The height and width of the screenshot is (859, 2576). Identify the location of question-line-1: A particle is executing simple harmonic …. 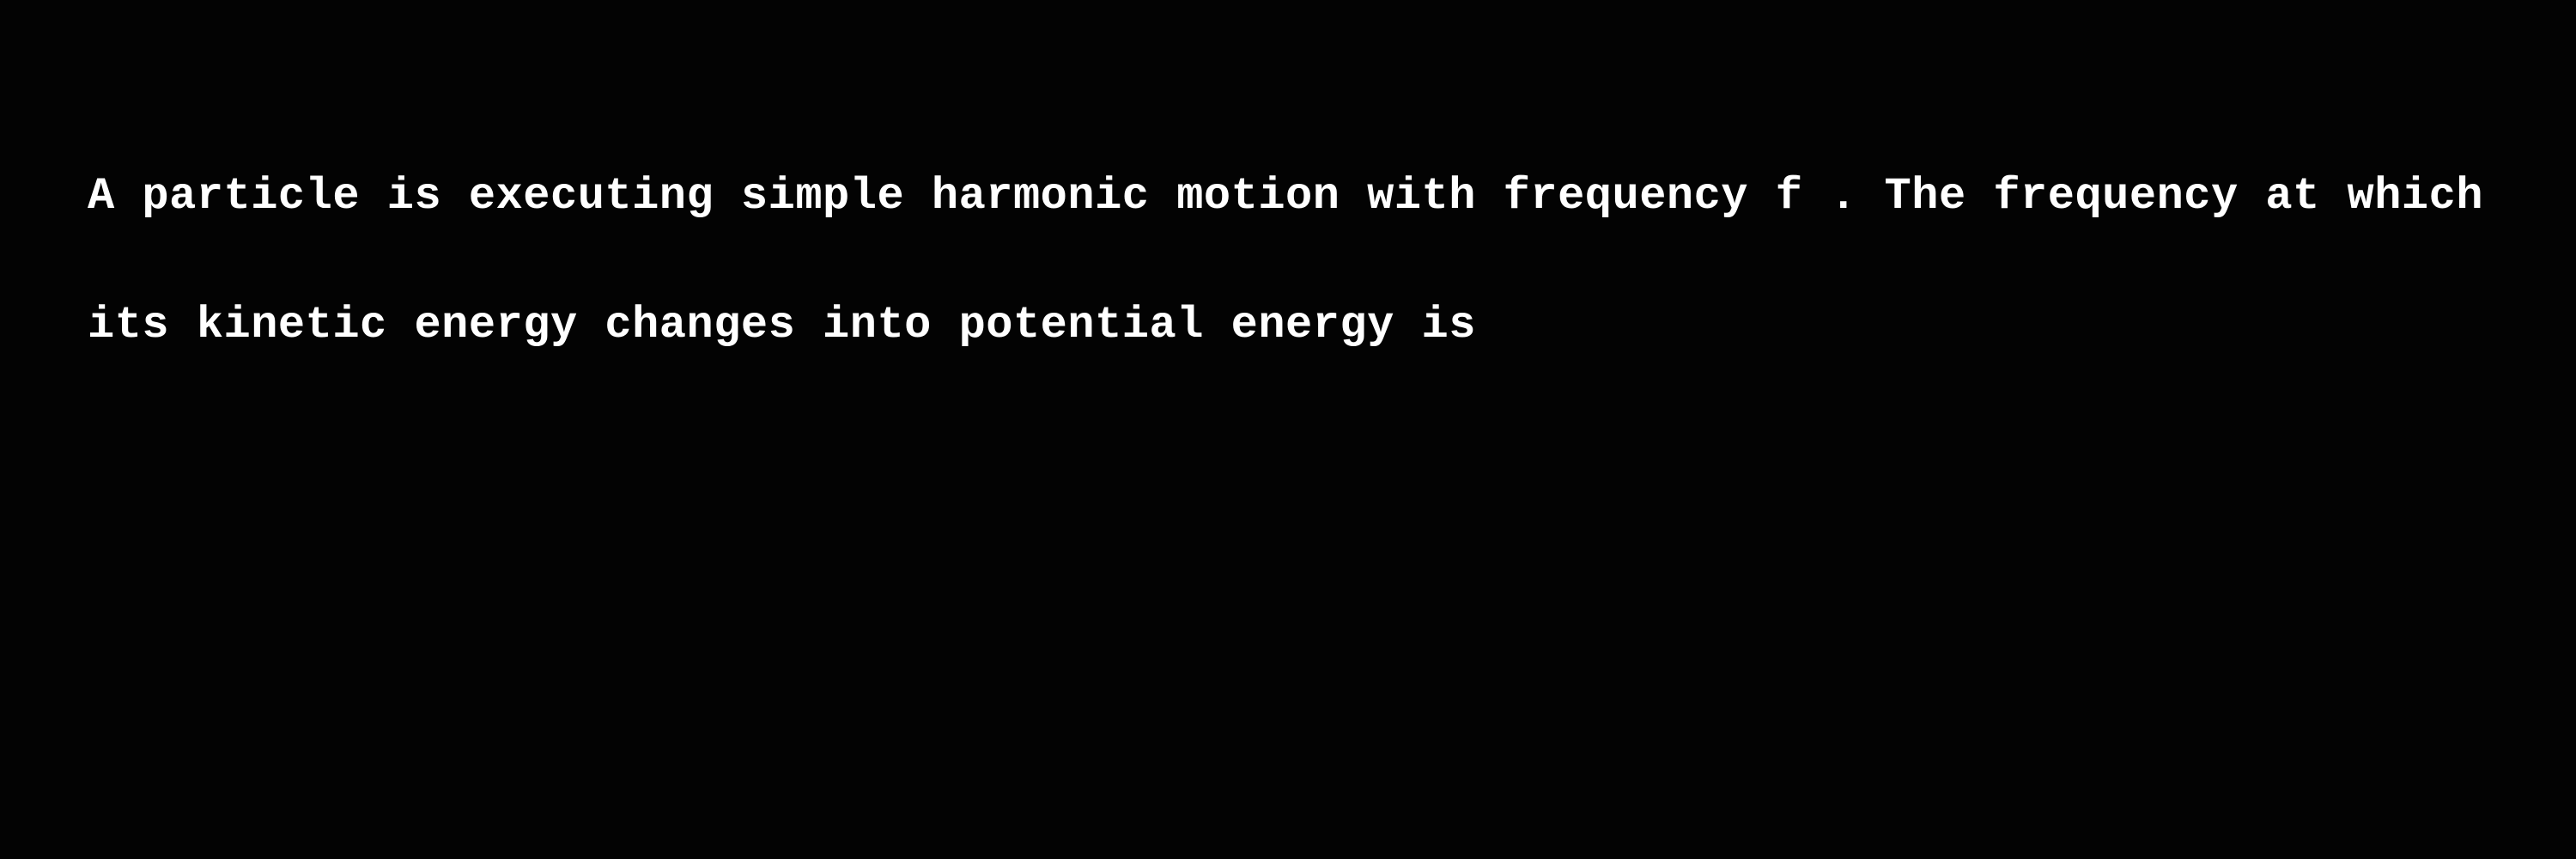
(1286, 196).